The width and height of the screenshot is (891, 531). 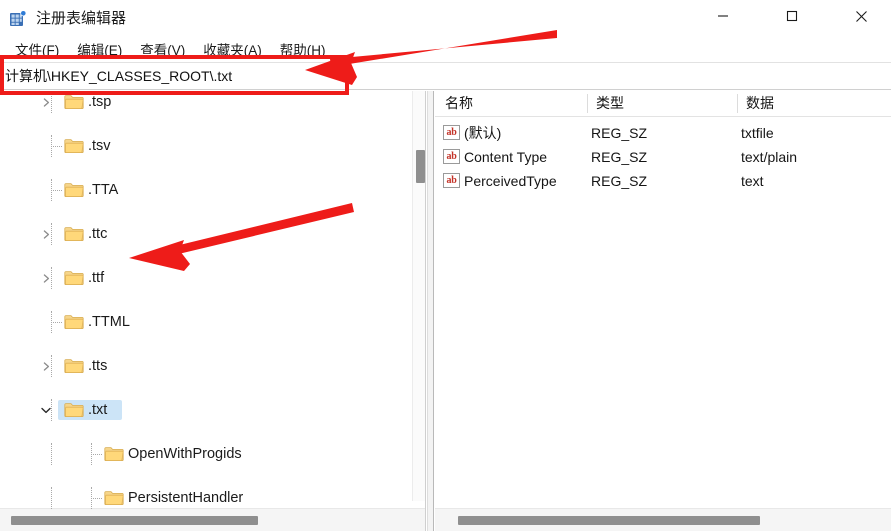 I want to click on value-name: (默认), so click(x=483, y=133).